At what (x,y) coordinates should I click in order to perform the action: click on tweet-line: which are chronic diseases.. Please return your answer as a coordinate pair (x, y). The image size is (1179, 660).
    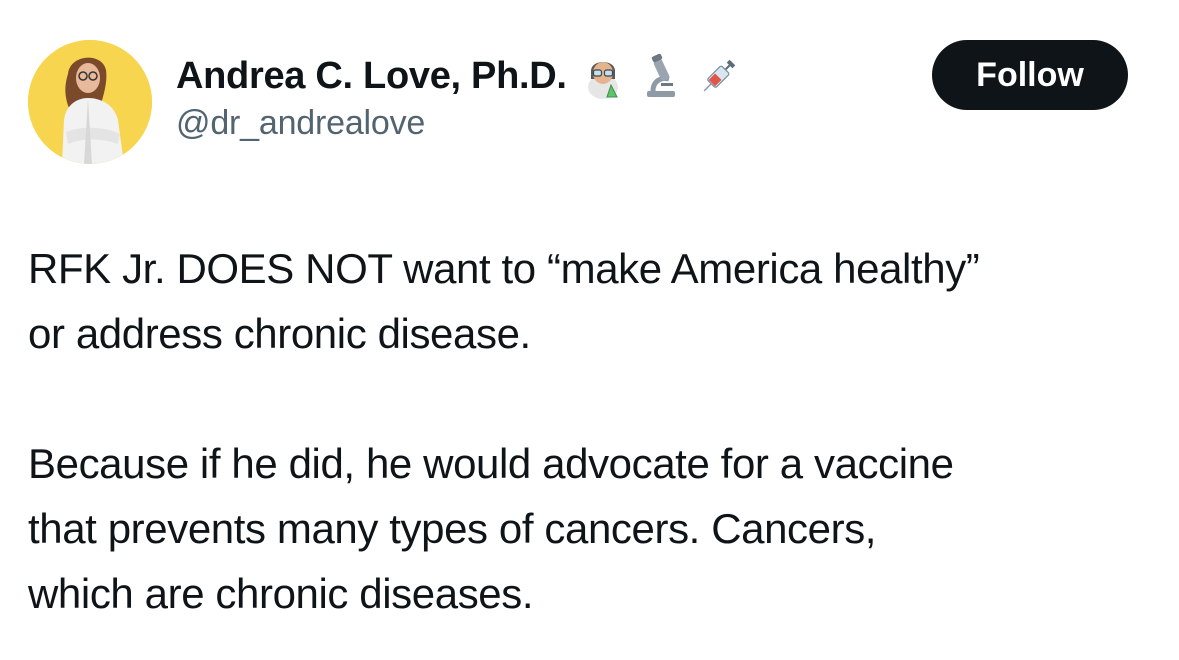
    Looking at the image, I should click on (281, 593).